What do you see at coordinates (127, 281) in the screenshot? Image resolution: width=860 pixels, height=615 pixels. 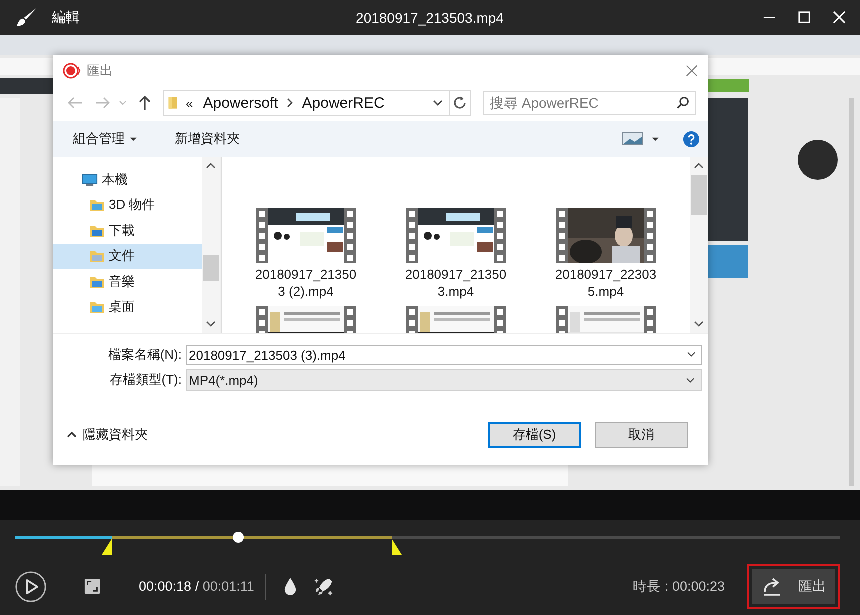 I see `tree-item: 音樂` at bounding box center [127, 281].